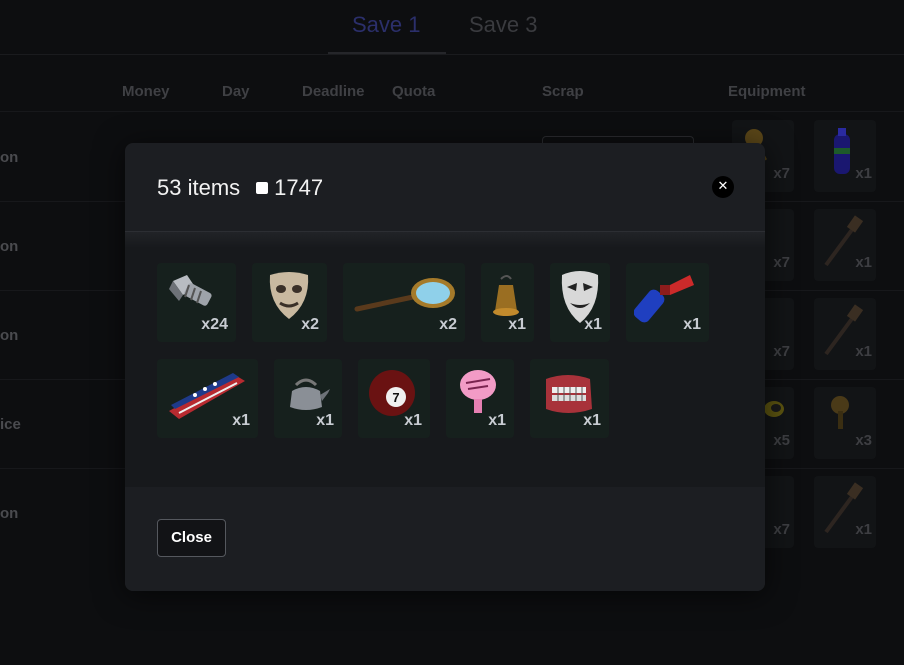 The width and height of the screenshot is (904, 665). Describe the element at coordinates (445, 539) in the screenshot. I see `modal-footer: Close` at that location.